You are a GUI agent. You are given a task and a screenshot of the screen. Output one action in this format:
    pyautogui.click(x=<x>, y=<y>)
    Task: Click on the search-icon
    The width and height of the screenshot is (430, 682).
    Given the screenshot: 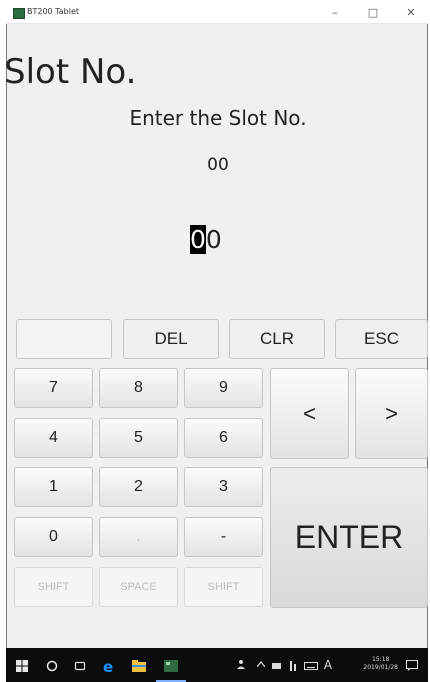 What is the action you would take?
    pyautogui.click(x=52, y=665)
    